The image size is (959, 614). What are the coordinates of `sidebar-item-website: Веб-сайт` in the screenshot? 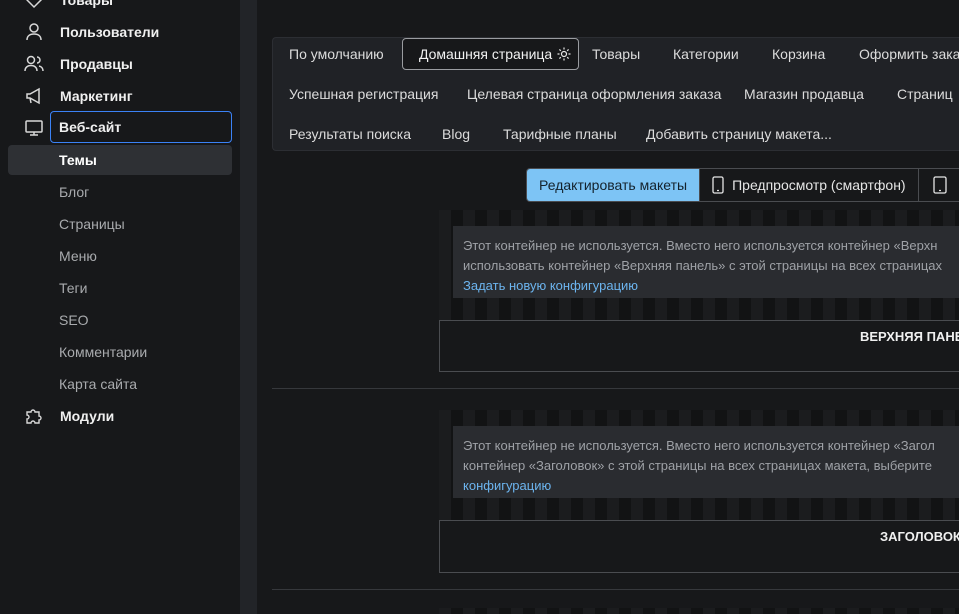 It's located at (141, 127).